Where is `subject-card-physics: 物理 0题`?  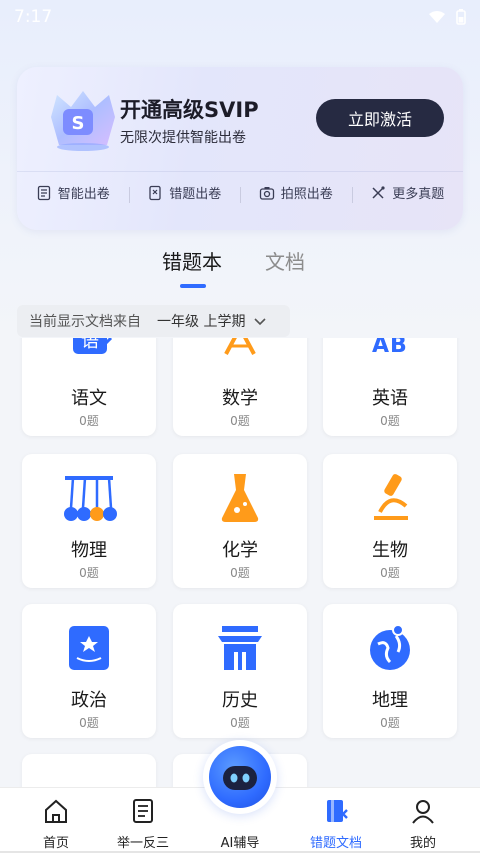 subject-card-physics: 物理 0题 is located at coordinates (89, 521).